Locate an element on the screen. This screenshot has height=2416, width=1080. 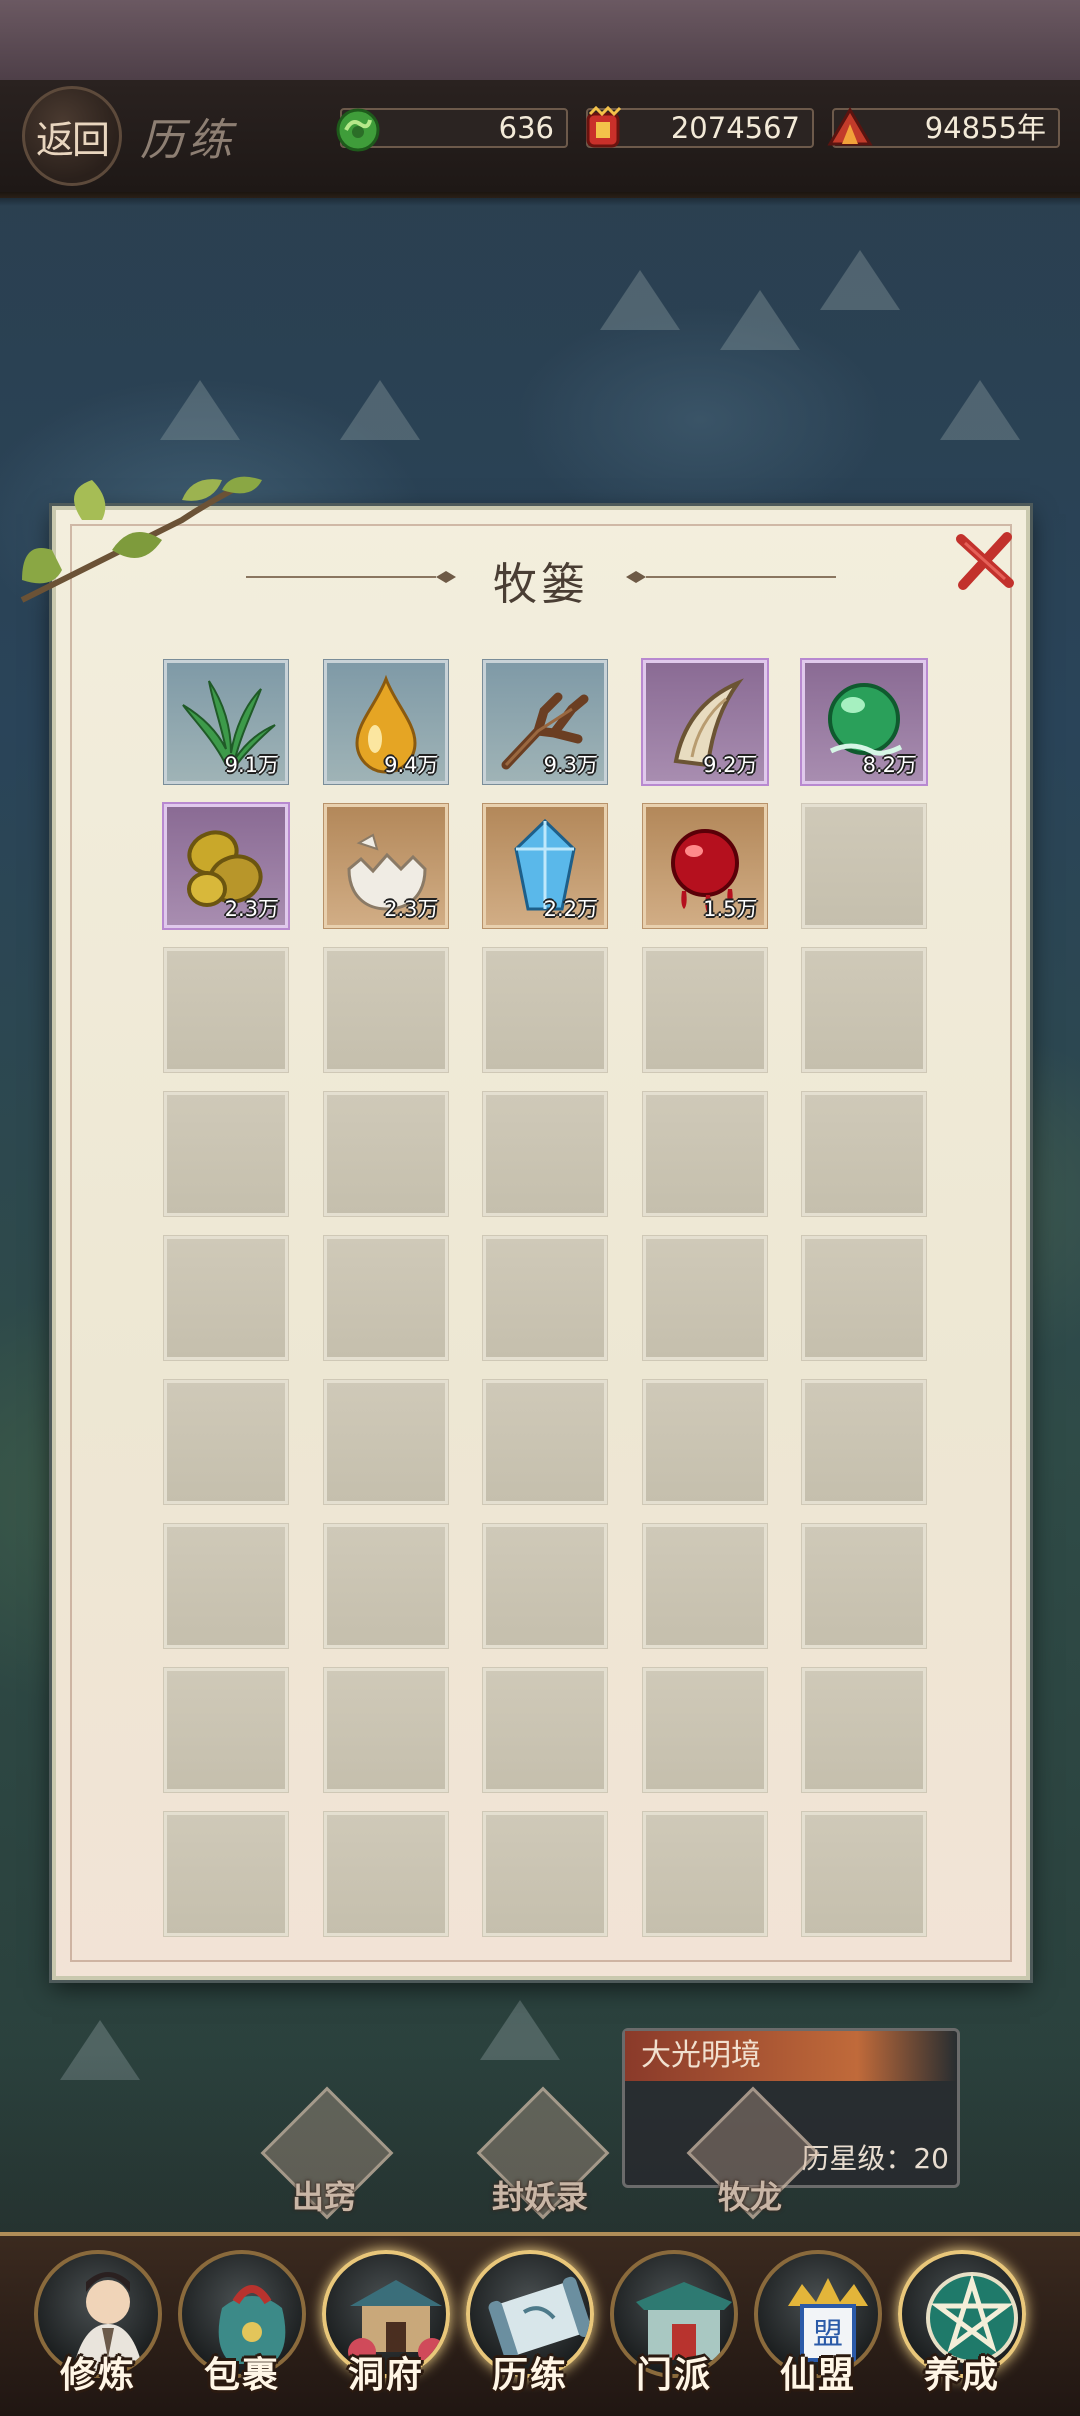
mode-fengyao-button: 封妖录 is located at coordinates (543, 2153).